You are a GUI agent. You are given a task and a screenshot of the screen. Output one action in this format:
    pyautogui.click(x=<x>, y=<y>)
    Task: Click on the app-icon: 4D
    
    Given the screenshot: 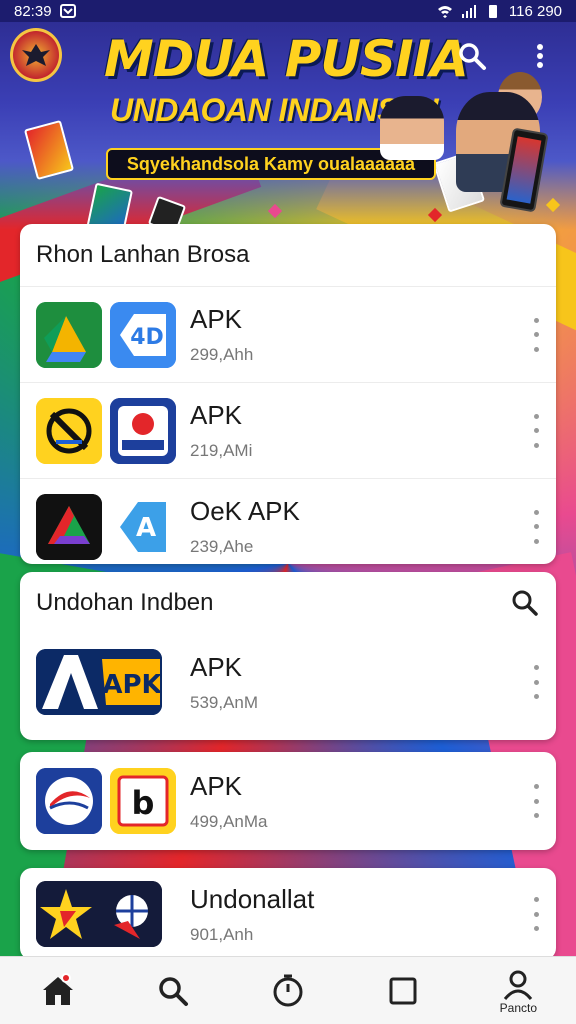 What is the action you would take?
    pyautogui.click(x=143, y=334)
    